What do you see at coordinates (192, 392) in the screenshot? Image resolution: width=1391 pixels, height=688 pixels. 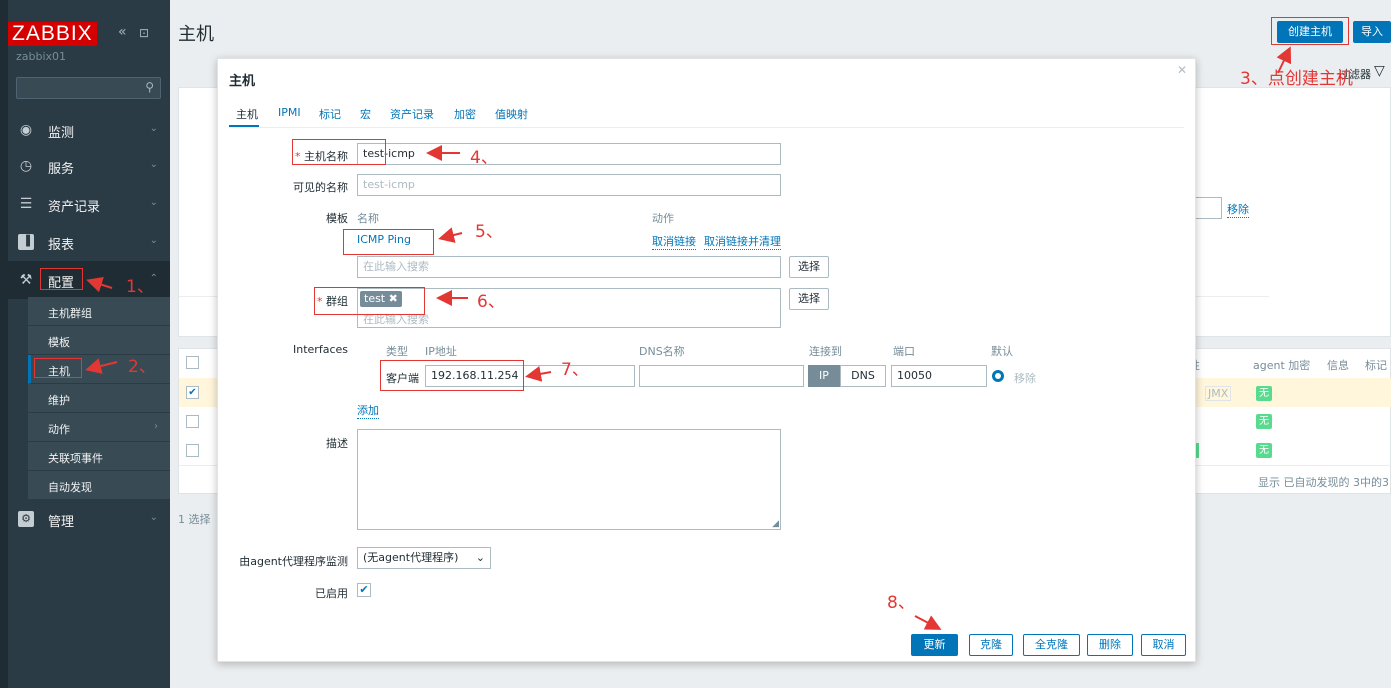 I see `row-checkbox: ✔` at bounding box center [192, 392].